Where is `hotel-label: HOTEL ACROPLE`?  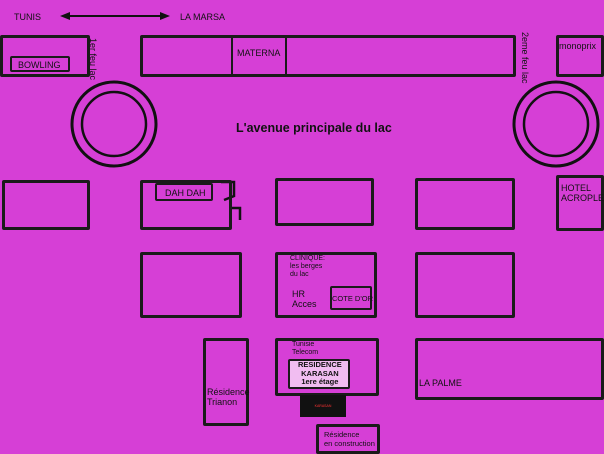 hotel-label: HOTEL ACROPLE is located at coordinates (582, 193).